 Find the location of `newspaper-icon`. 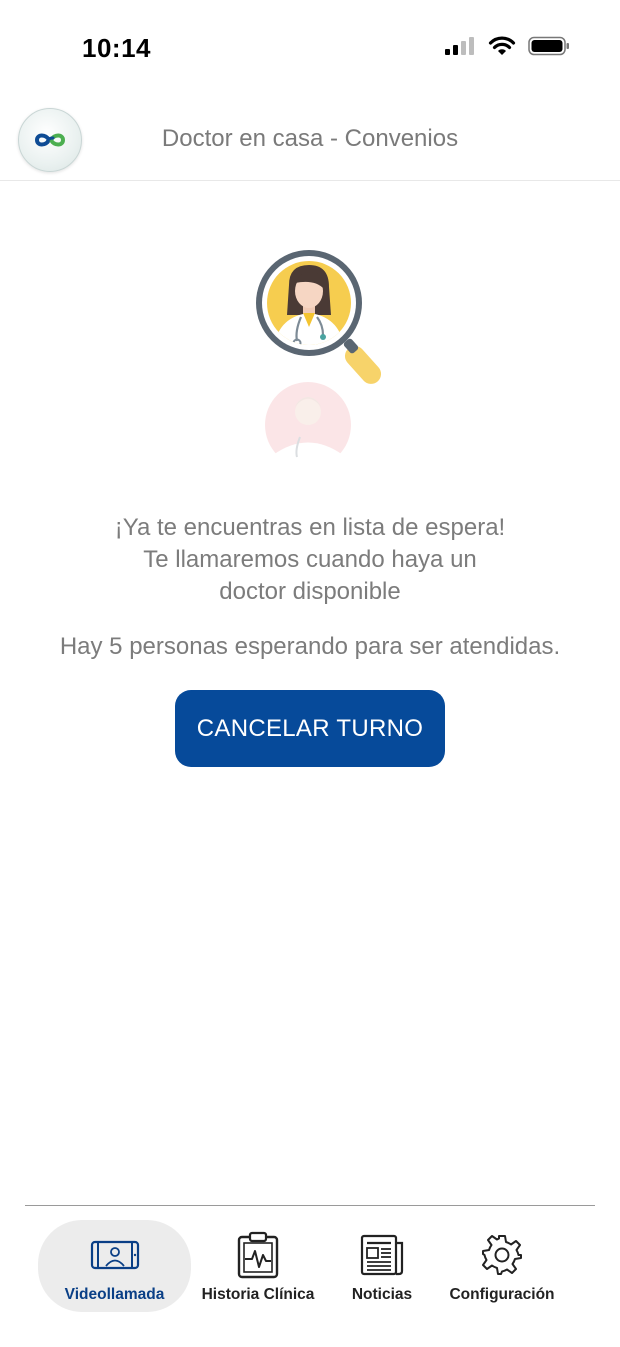

newspaper-icon is located at coordinates (382, 1255).